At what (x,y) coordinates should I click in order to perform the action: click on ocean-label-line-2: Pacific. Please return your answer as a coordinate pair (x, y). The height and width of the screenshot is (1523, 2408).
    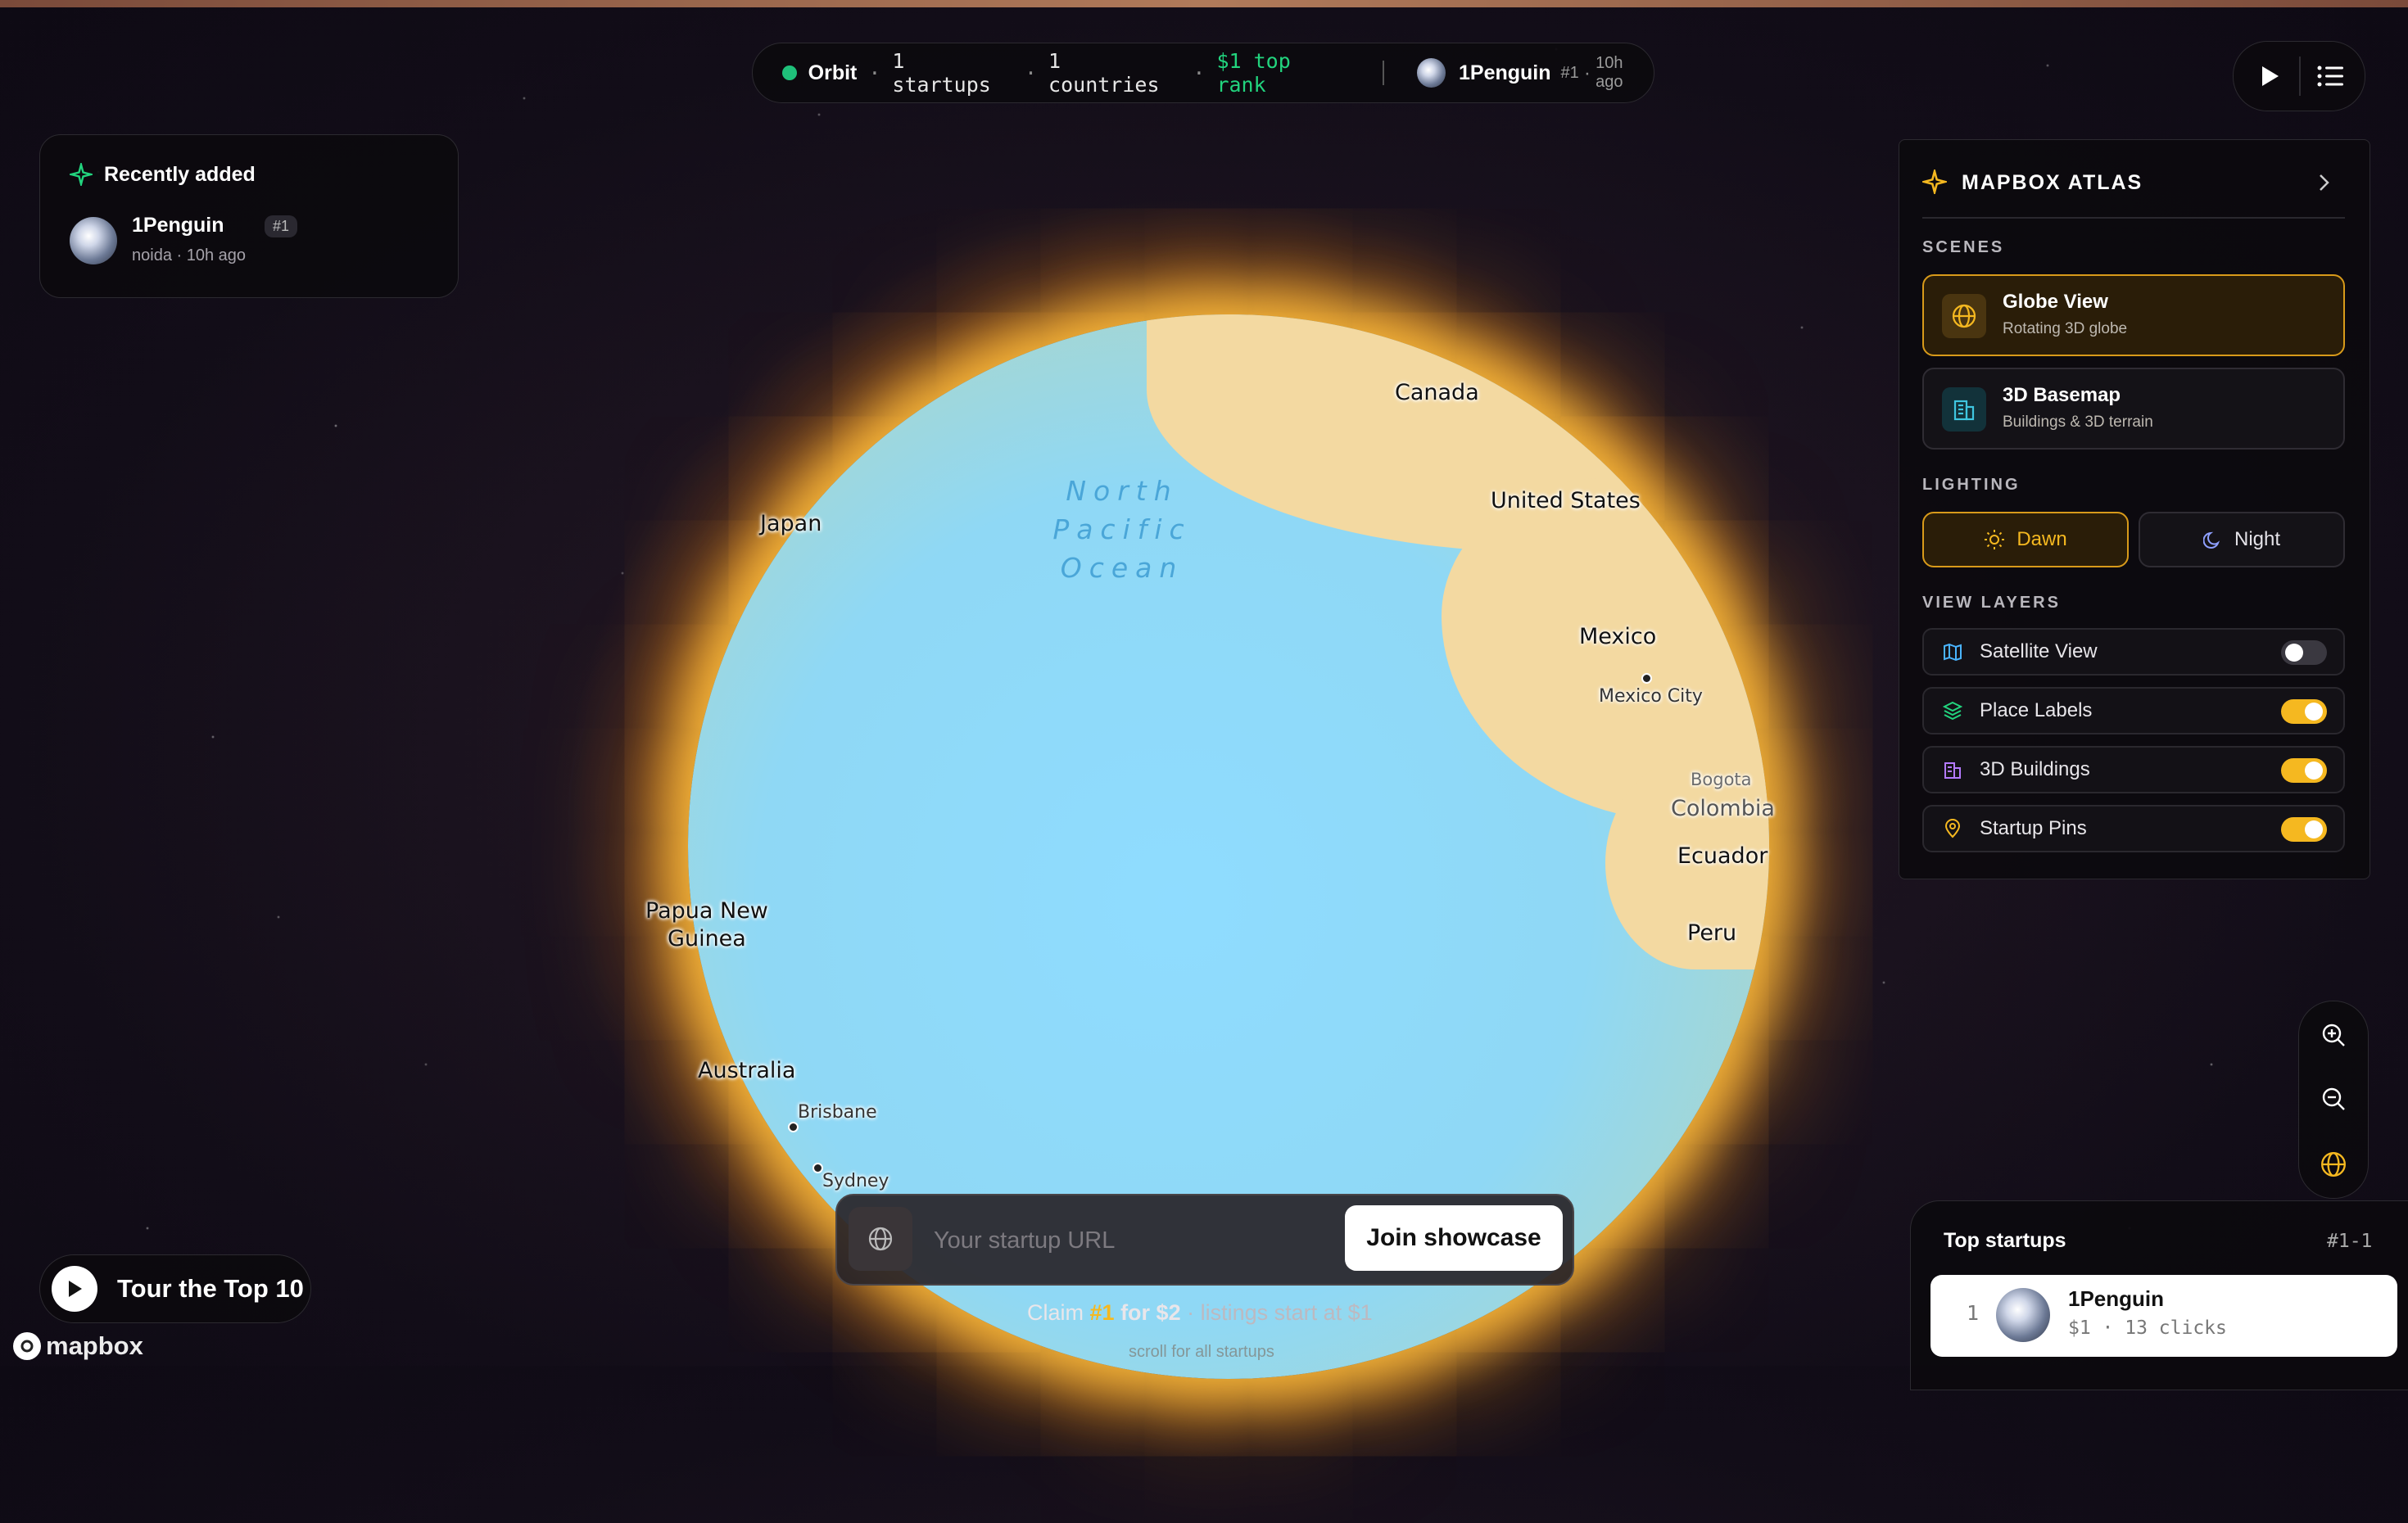
    Looking at the image, I should click on (1122, 529).